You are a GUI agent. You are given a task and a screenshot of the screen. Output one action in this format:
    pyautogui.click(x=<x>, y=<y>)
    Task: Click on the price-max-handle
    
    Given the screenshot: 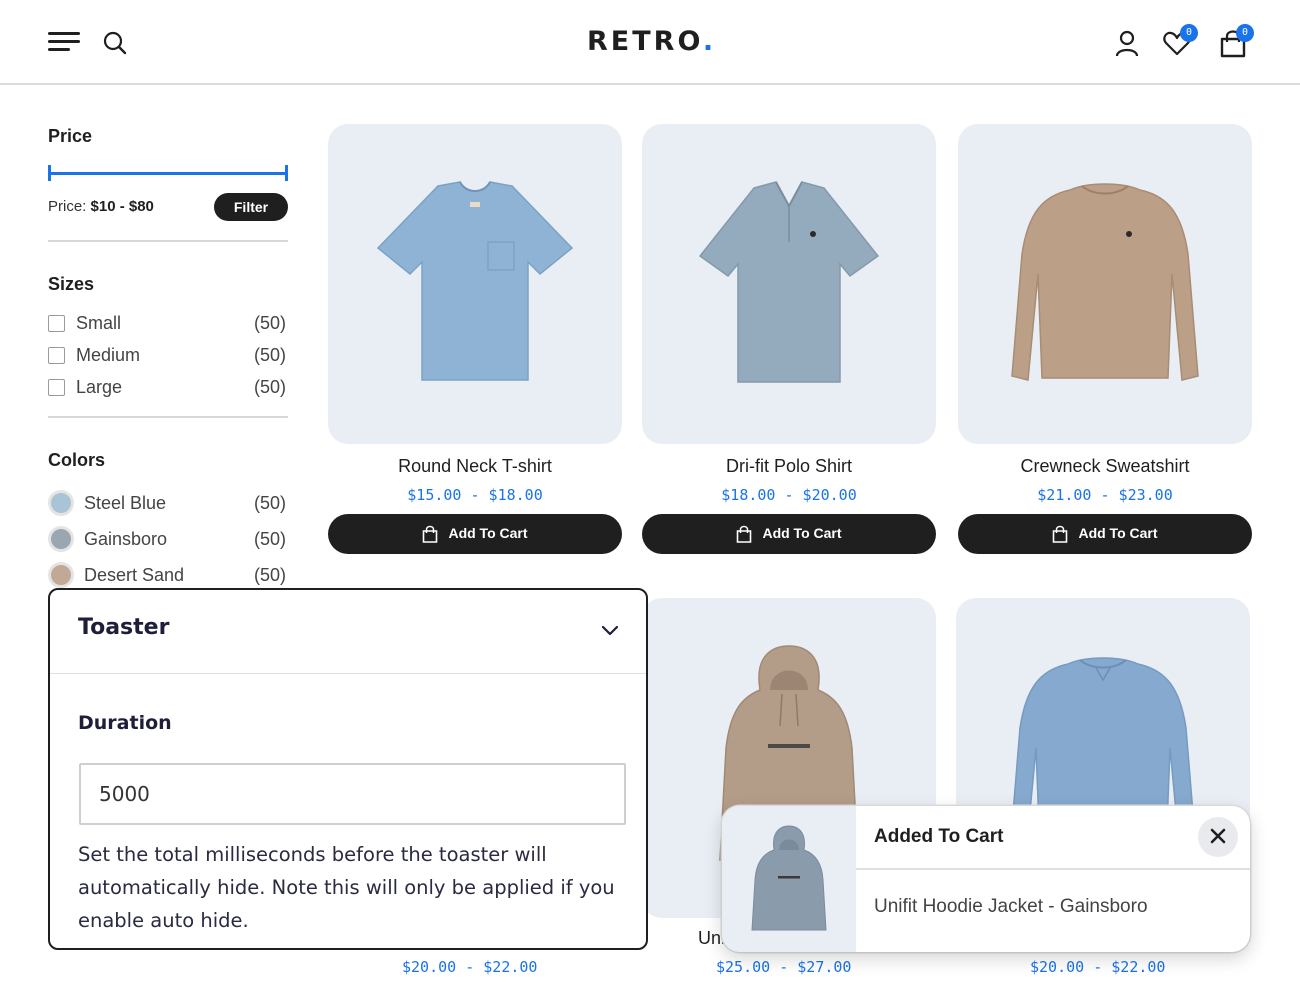 What is the action you would take?
    pyautogui.click(x=286, y=173)
    